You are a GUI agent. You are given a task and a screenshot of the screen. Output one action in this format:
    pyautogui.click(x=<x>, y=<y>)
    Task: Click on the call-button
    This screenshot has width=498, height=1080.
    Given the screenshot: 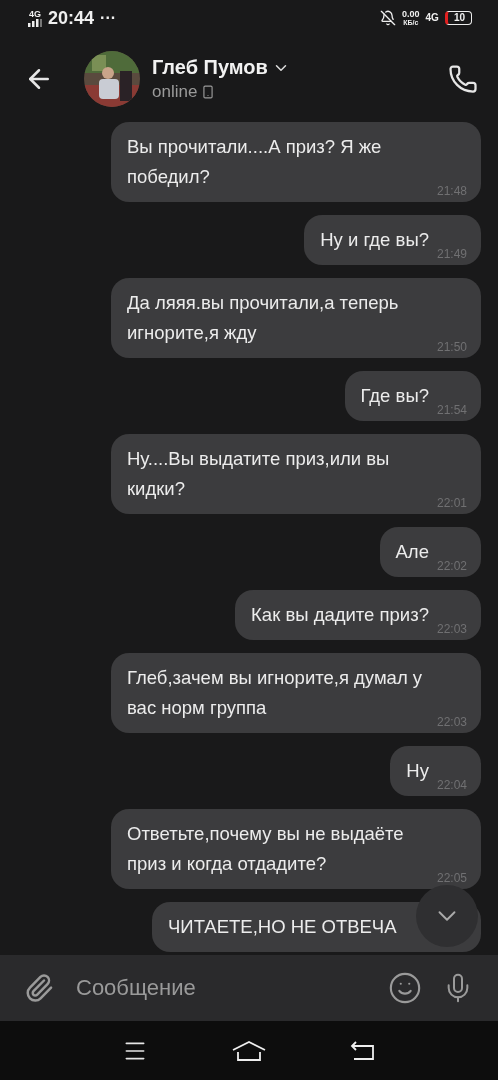 What is the action you would take?
    pyautogui.click(x=463, y=79)
    